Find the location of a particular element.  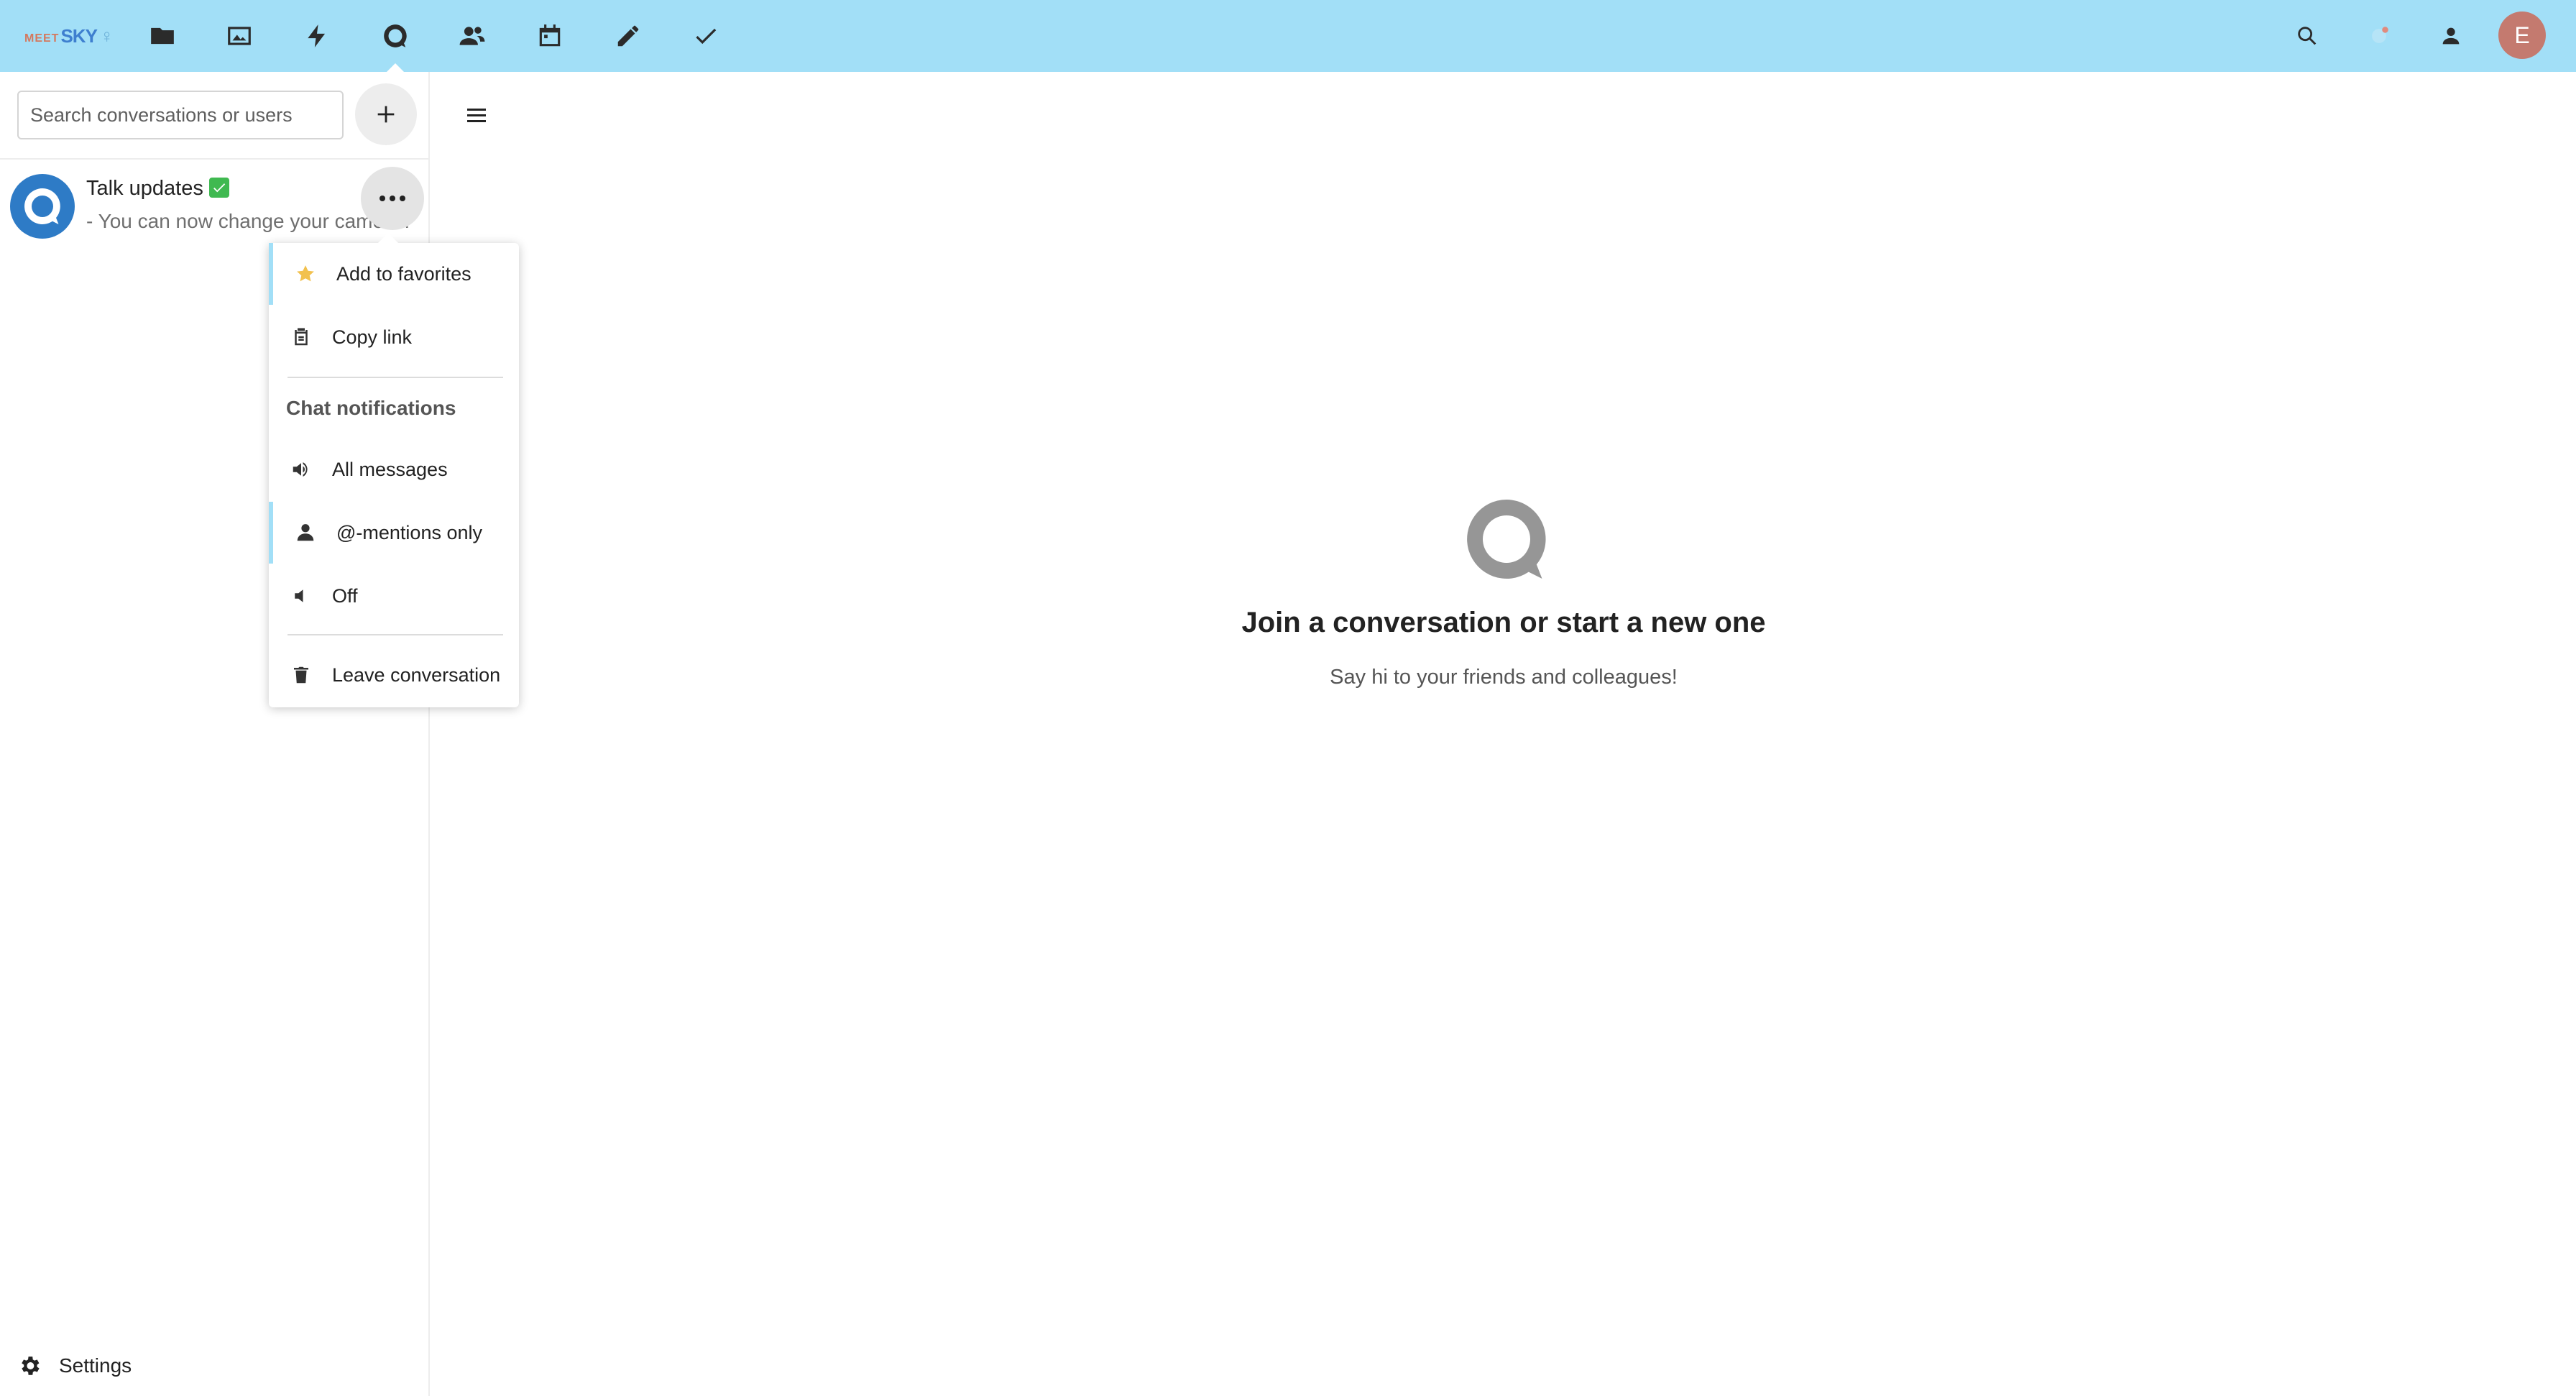

copy-link-label: Copy link is located at coordinates (372, 337).